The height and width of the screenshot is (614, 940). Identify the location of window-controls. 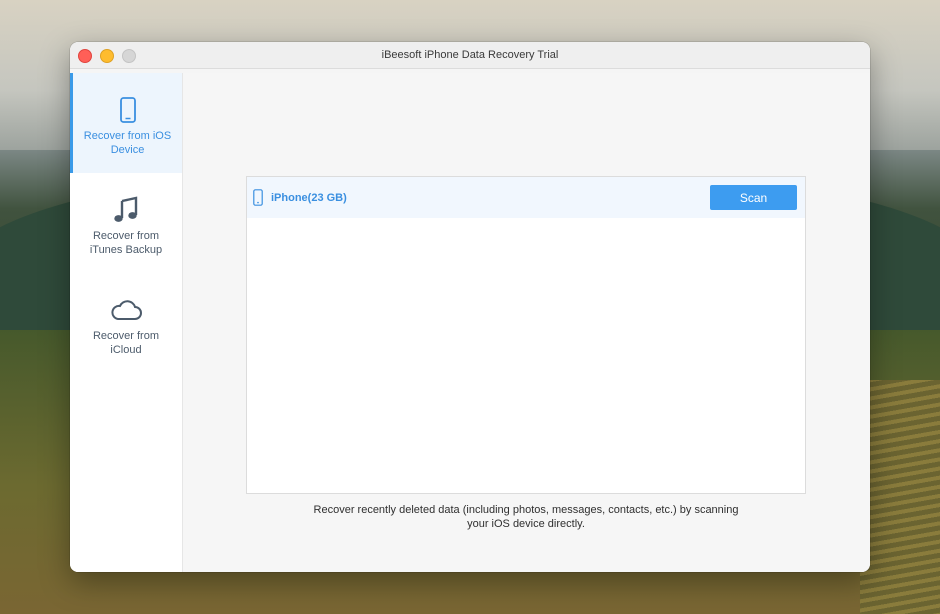
(107, 56).